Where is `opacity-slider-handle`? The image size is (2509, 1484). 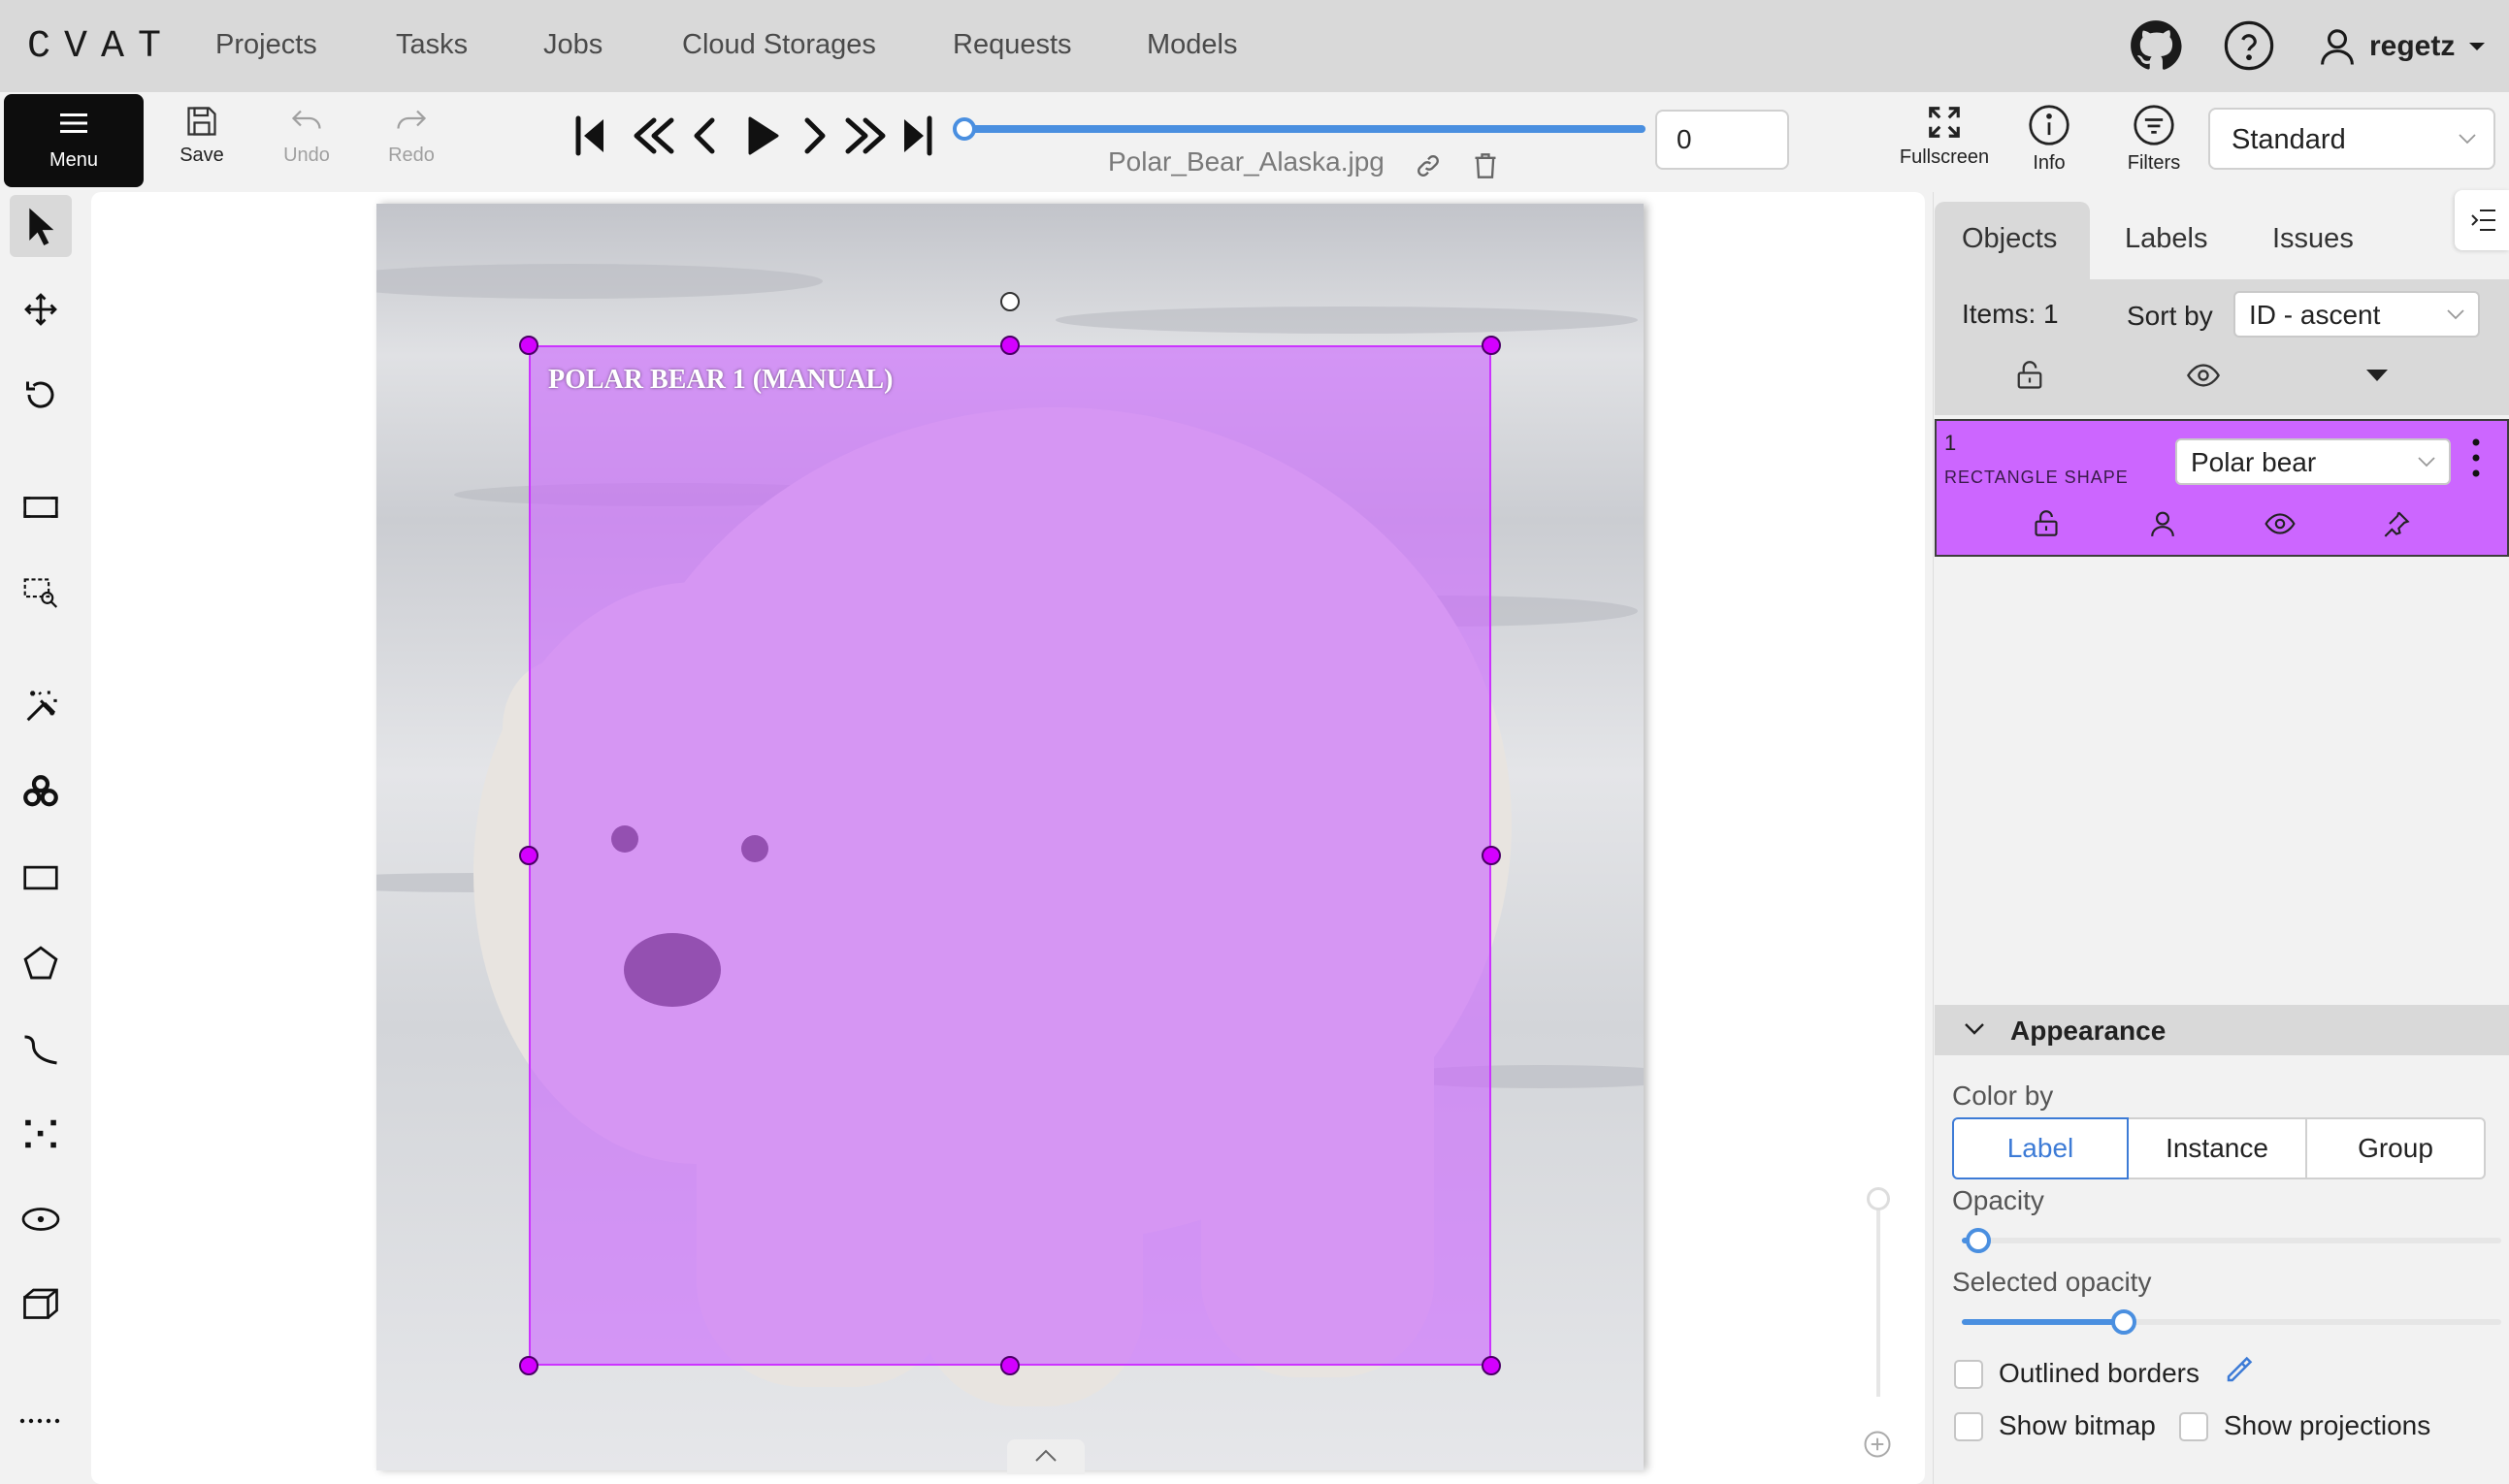
opacity-slider-handle is located at coordinates (1978, 1240).